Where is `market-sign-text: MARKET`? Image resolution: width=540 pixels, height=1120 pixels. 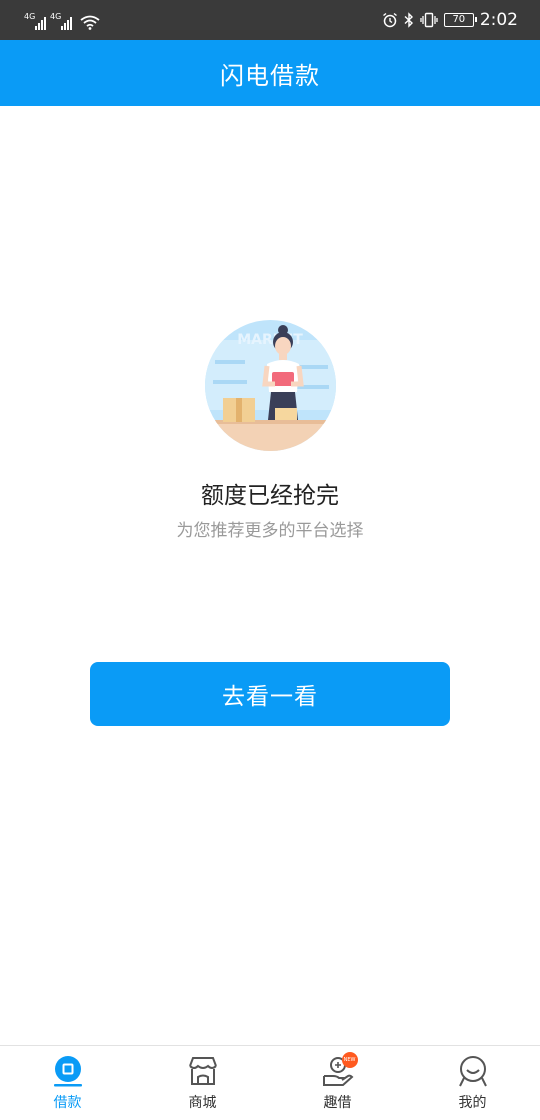
market-sign-text: MARKET is located at coordinates (270, 340).